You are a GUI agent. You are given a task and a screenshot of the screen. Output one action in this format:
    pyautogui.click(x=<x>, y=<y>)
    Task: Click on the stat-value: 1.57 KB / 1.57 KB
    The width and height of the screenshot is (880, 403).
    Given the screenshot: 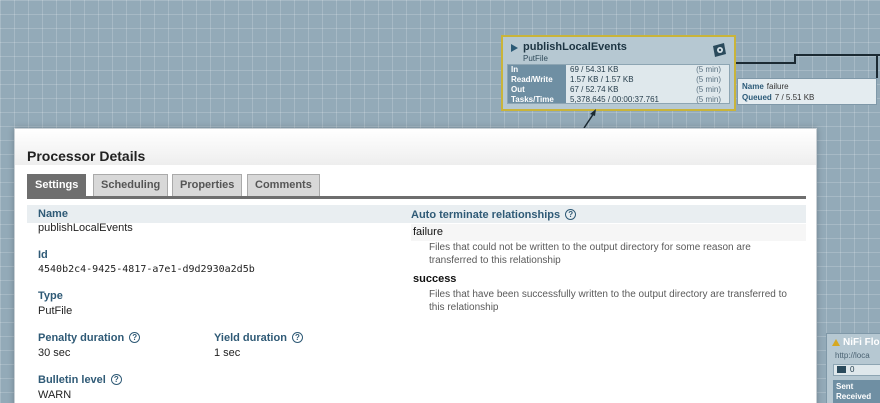 What is the action you would take?
    pyautogui.click(x=602, y=79)
    